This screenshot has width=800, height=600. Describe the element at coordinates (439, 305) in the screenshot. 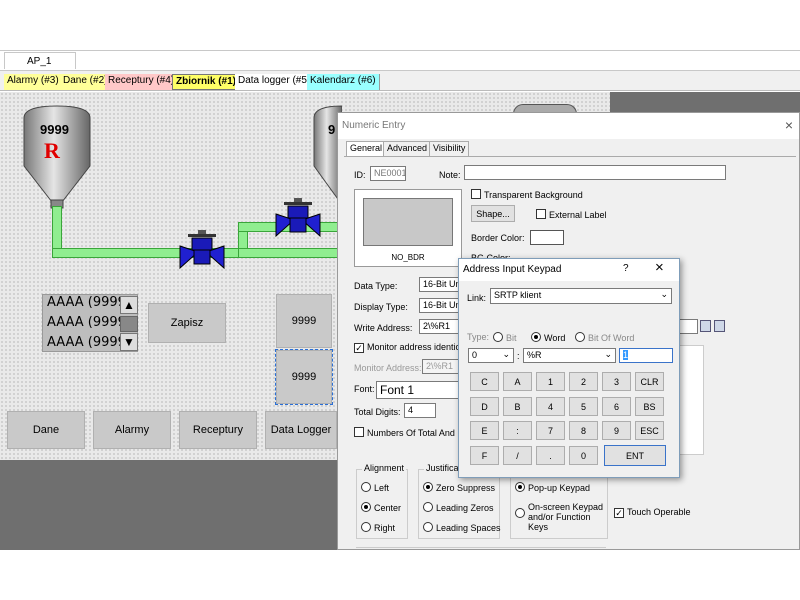

I see `display-type-select: 16-Bit Uns` at that location.